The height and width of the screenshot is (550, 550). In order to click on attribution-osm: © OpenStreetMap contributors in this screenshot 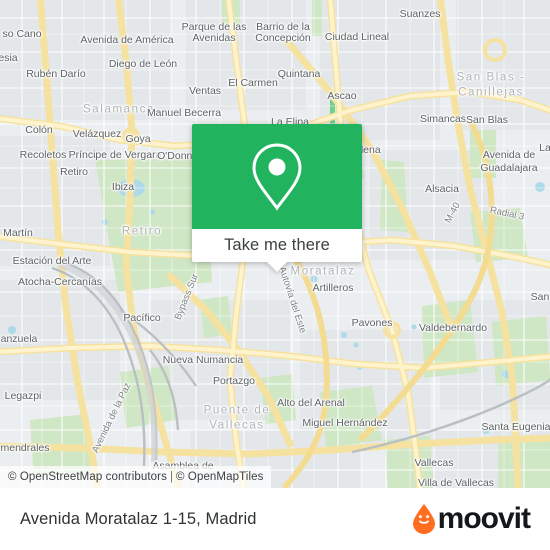, I will do `click(87, 477)`.